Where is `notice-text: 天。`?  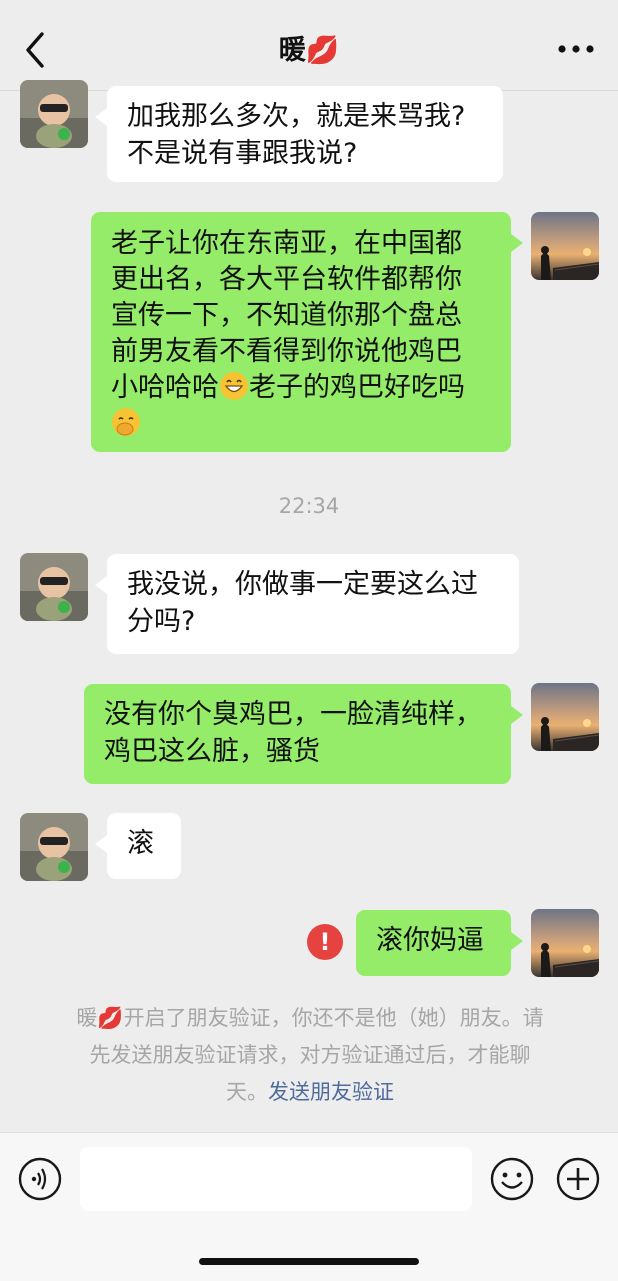
notice-text: 天。 is located at coordinates (247, 1092).